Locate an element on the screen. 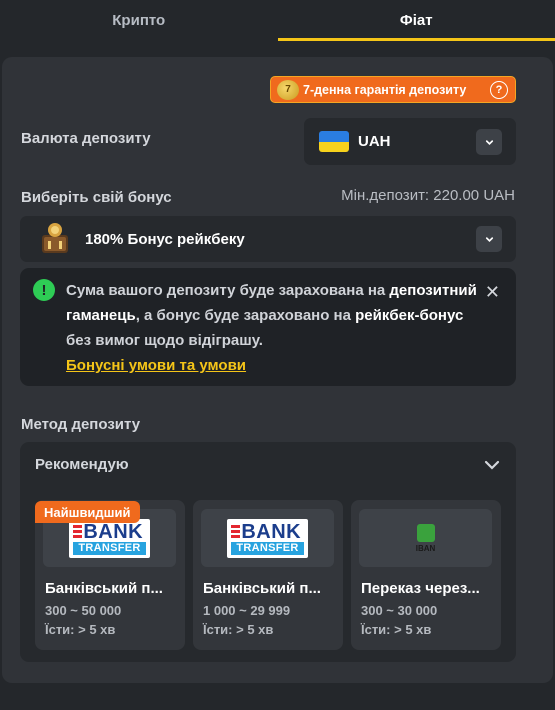  deposit-type-tabs: Крипто Фіат is located at coordinates (277, 20).